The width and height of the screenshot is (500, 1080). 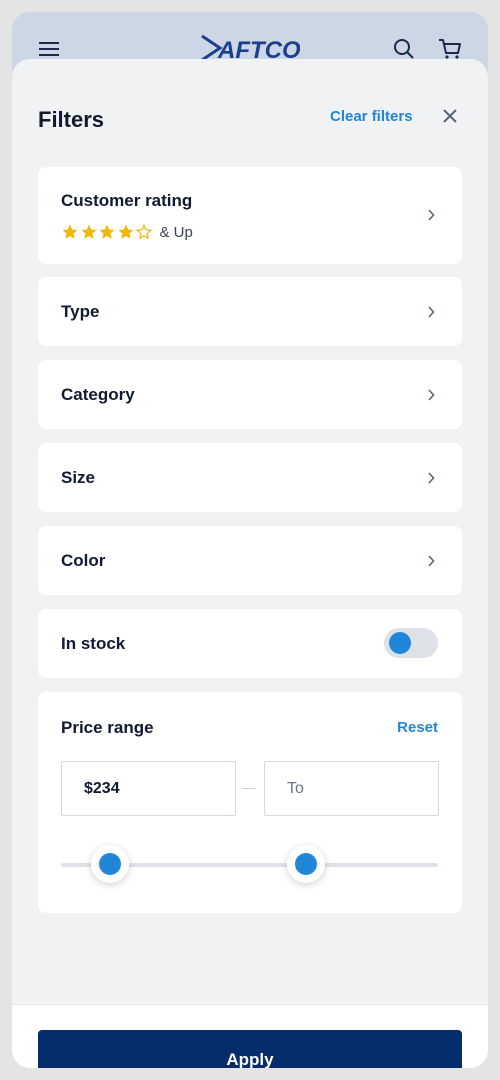 I want to click on in-stock-toggle, so click(x=411, y=643).